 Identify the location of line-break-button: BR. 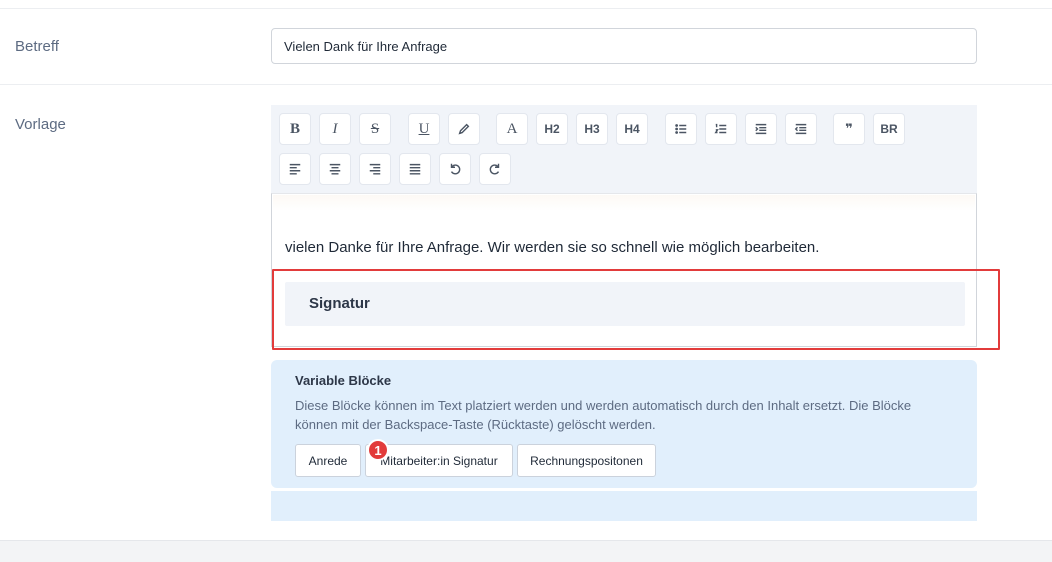
(889, 129).